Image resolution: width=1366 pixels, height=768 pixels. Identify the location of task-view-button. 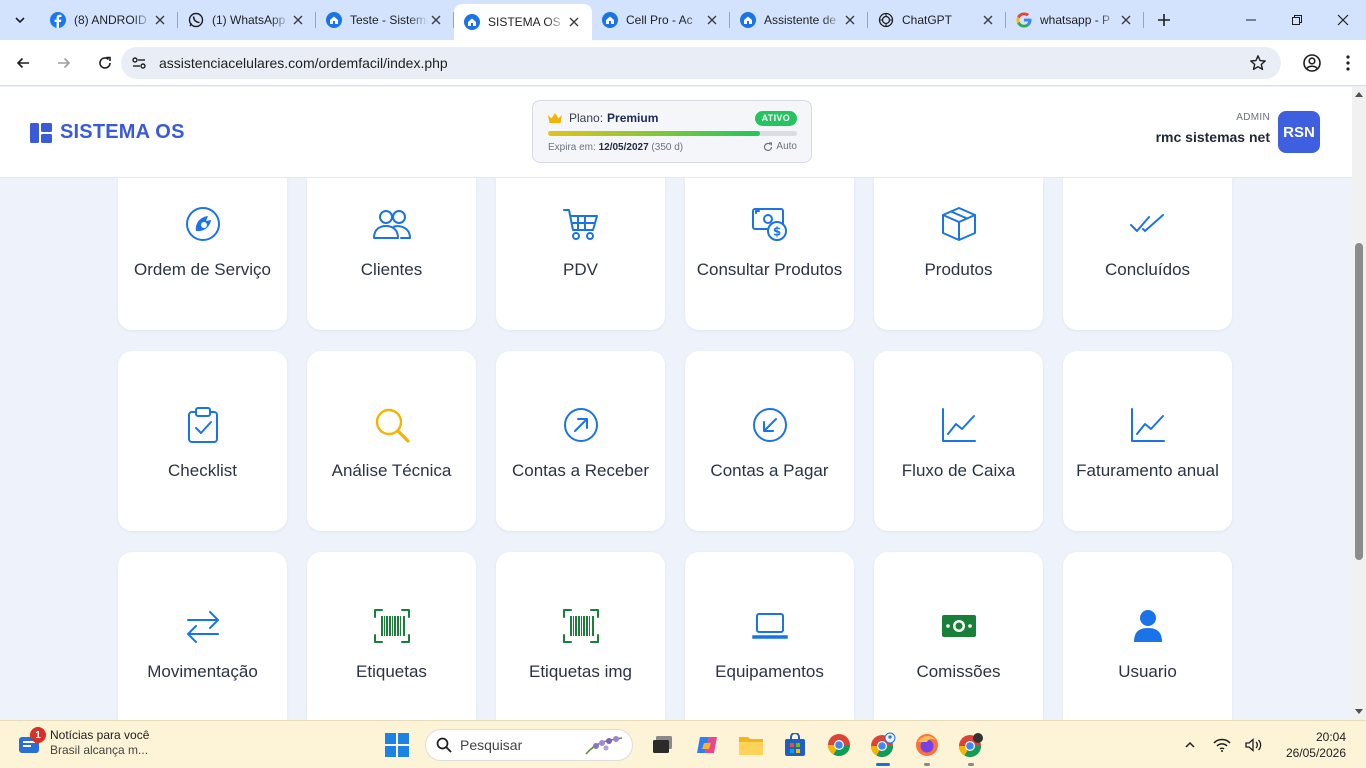
(663, 745).